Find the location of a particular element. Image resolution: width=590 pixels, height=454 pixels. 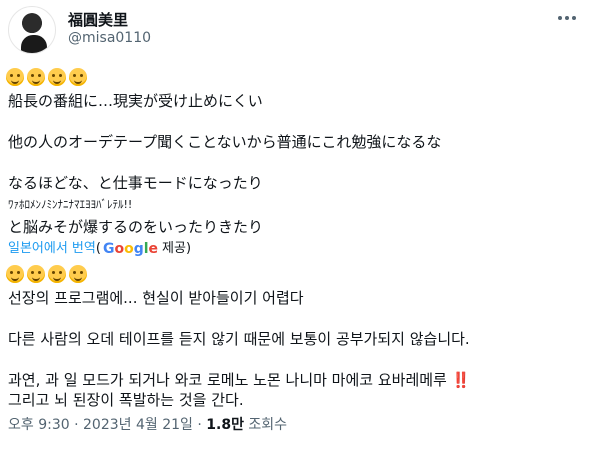

tweet-date: 2023년 4월 21일 is located at coordinates (138, 425).